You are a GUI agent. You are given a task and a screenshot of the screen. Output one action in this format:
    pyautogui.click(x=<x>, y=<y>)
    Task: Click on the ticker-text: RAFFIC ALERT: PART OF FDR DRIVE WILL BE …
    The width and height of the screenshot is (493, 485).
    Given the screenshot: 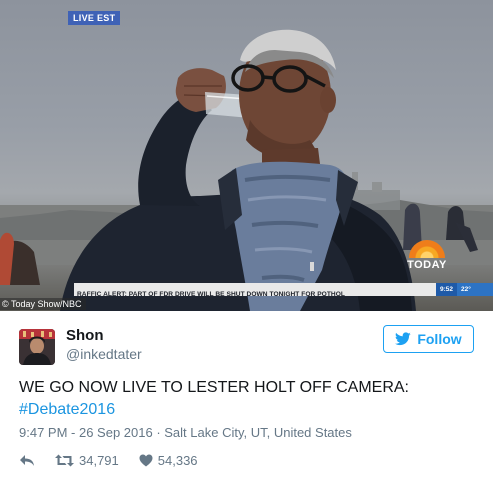 What is the action you would take?
    pyautogui.click(x=211, y=293)
    